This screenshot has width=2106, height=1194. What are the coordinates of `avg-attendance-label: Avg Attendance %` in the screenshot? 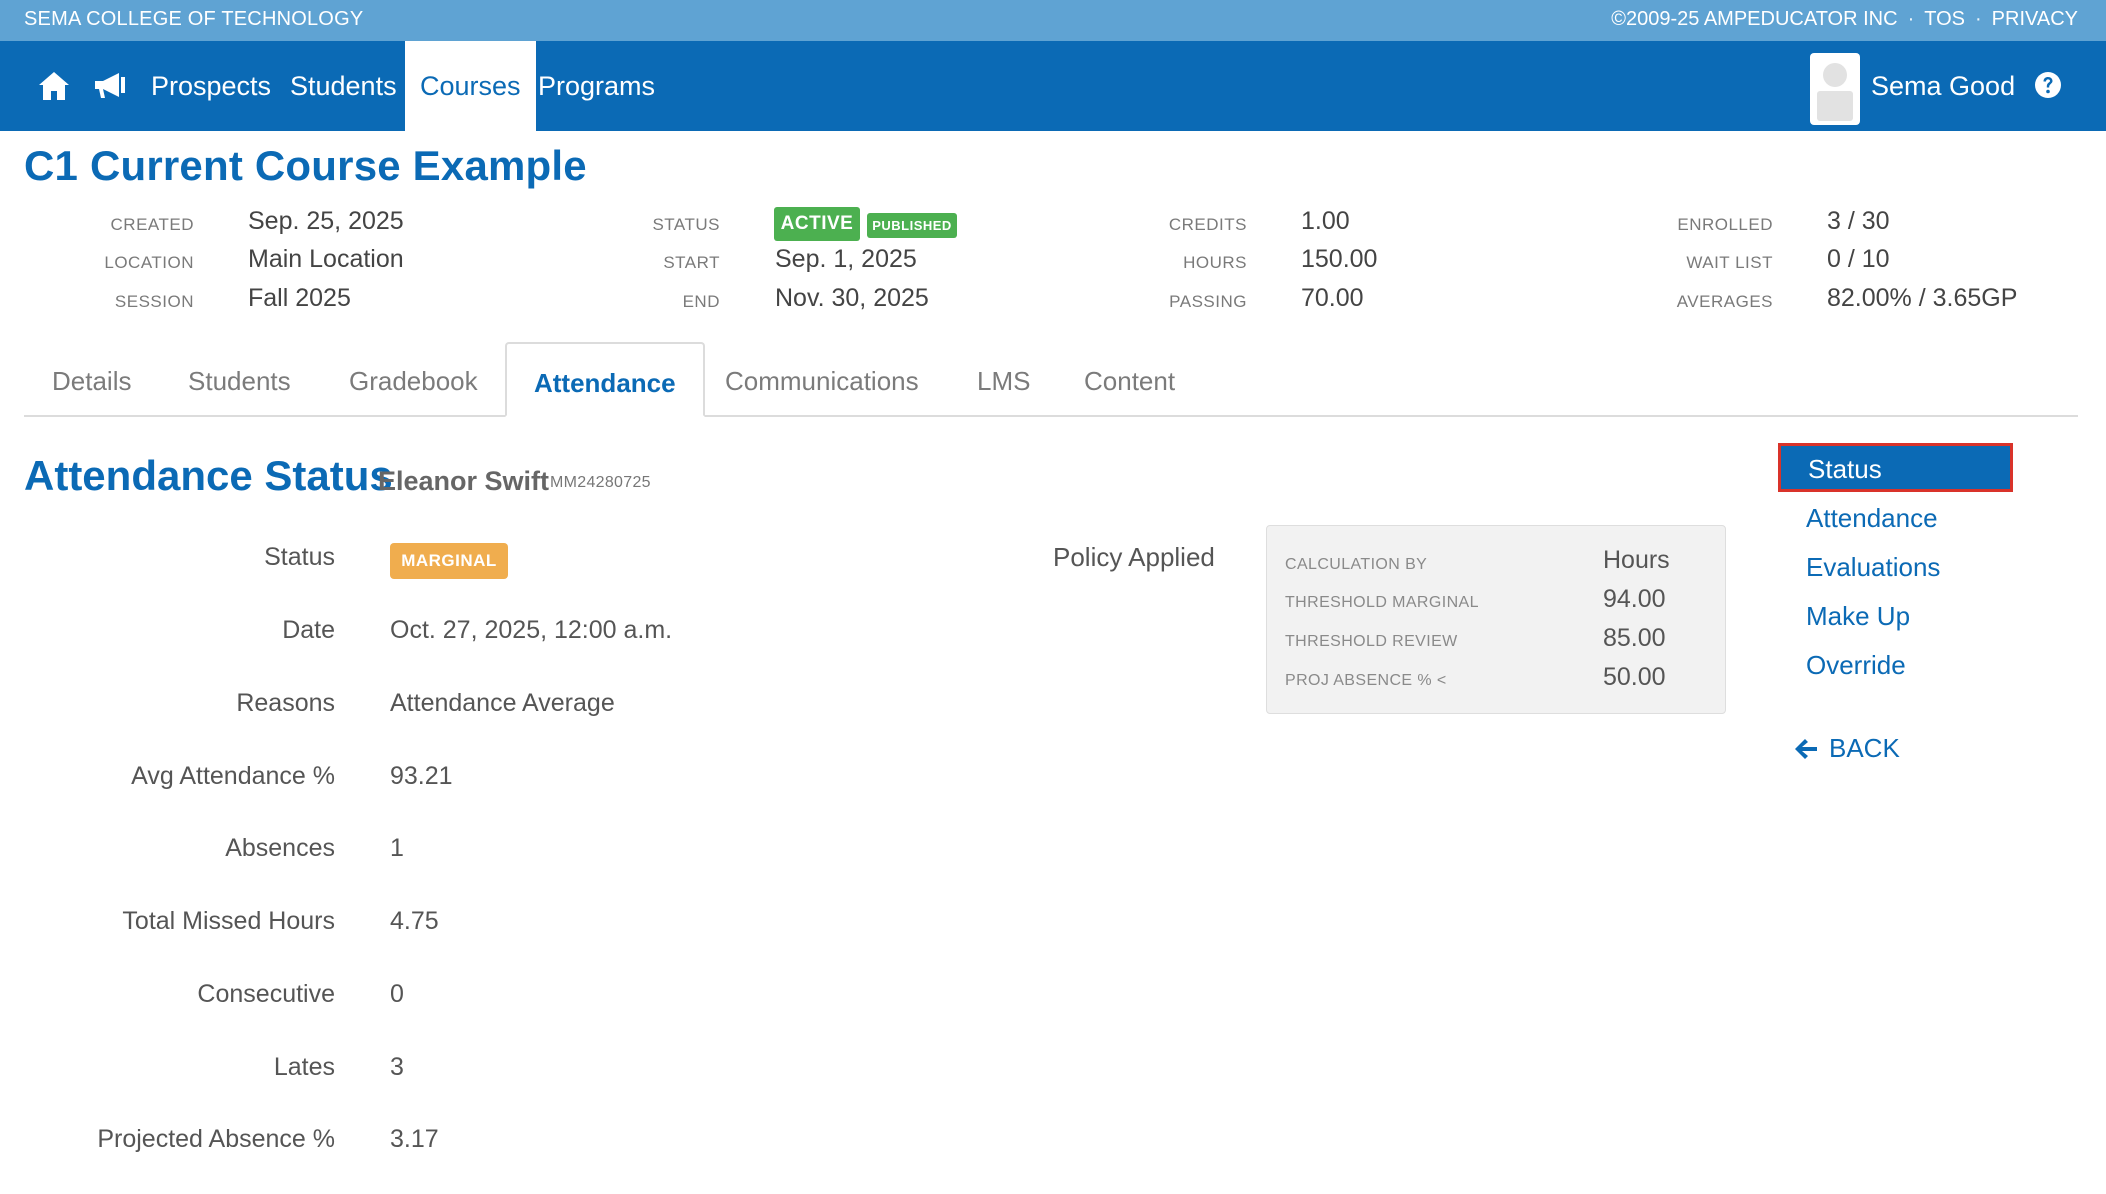 It's located at (233, 776).